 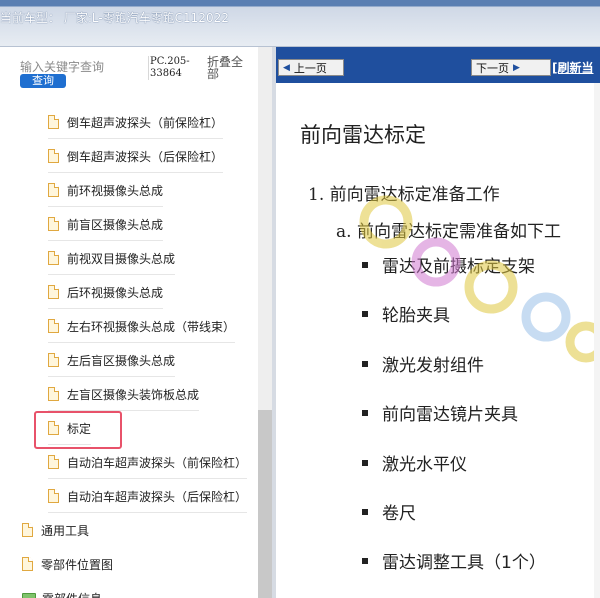 I want to click on tree-item: 倒车超声波探头（前保险杠）, so click(x=136, y=122).